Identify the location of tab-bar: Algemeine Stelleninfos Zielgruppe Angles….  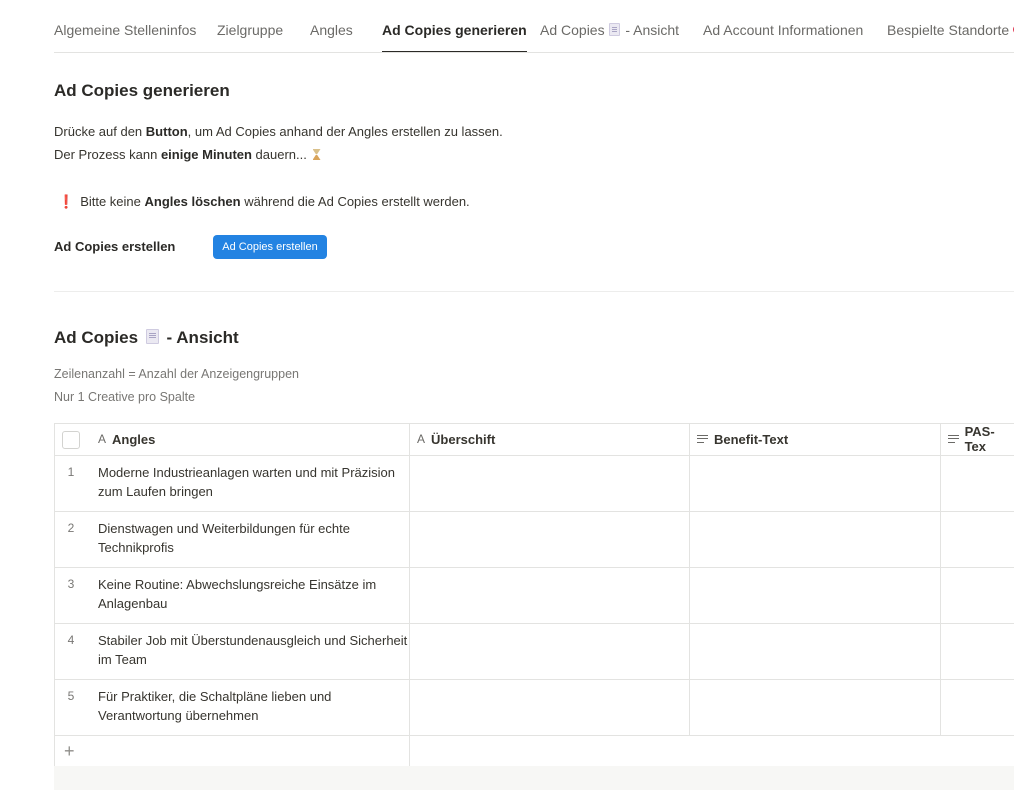
(534, 26).